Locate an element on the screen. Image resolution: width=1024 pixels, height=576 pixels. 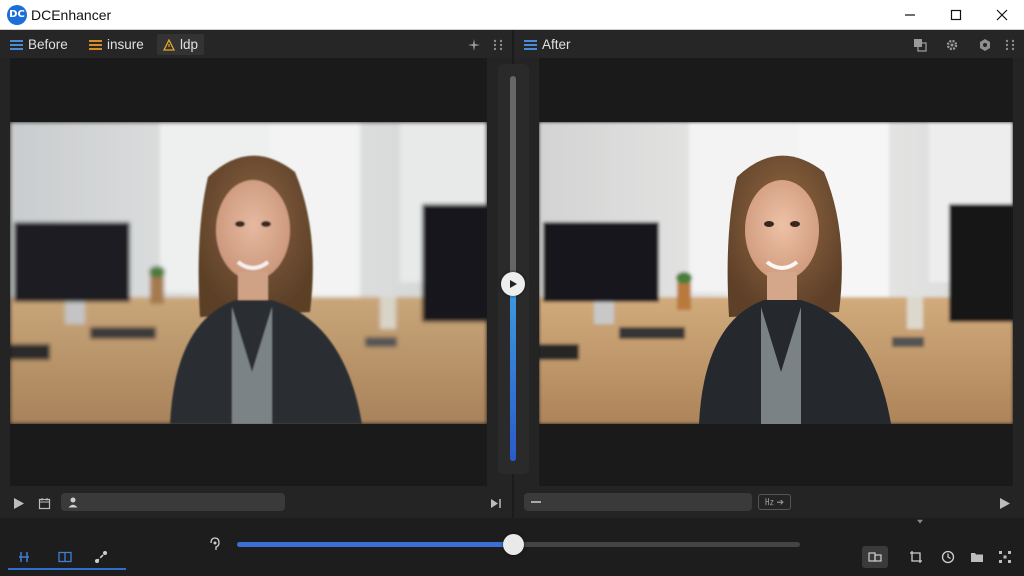
units-badge: ㎐ ➔ is located at coordinates (775, 502).